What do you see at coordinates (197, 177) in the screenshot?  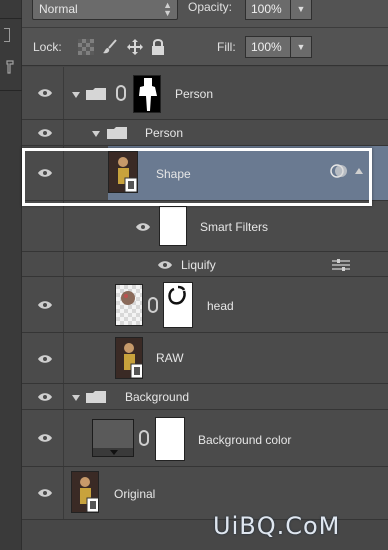 I see `selection-highlight-frame` at bounding box center [197, 177].